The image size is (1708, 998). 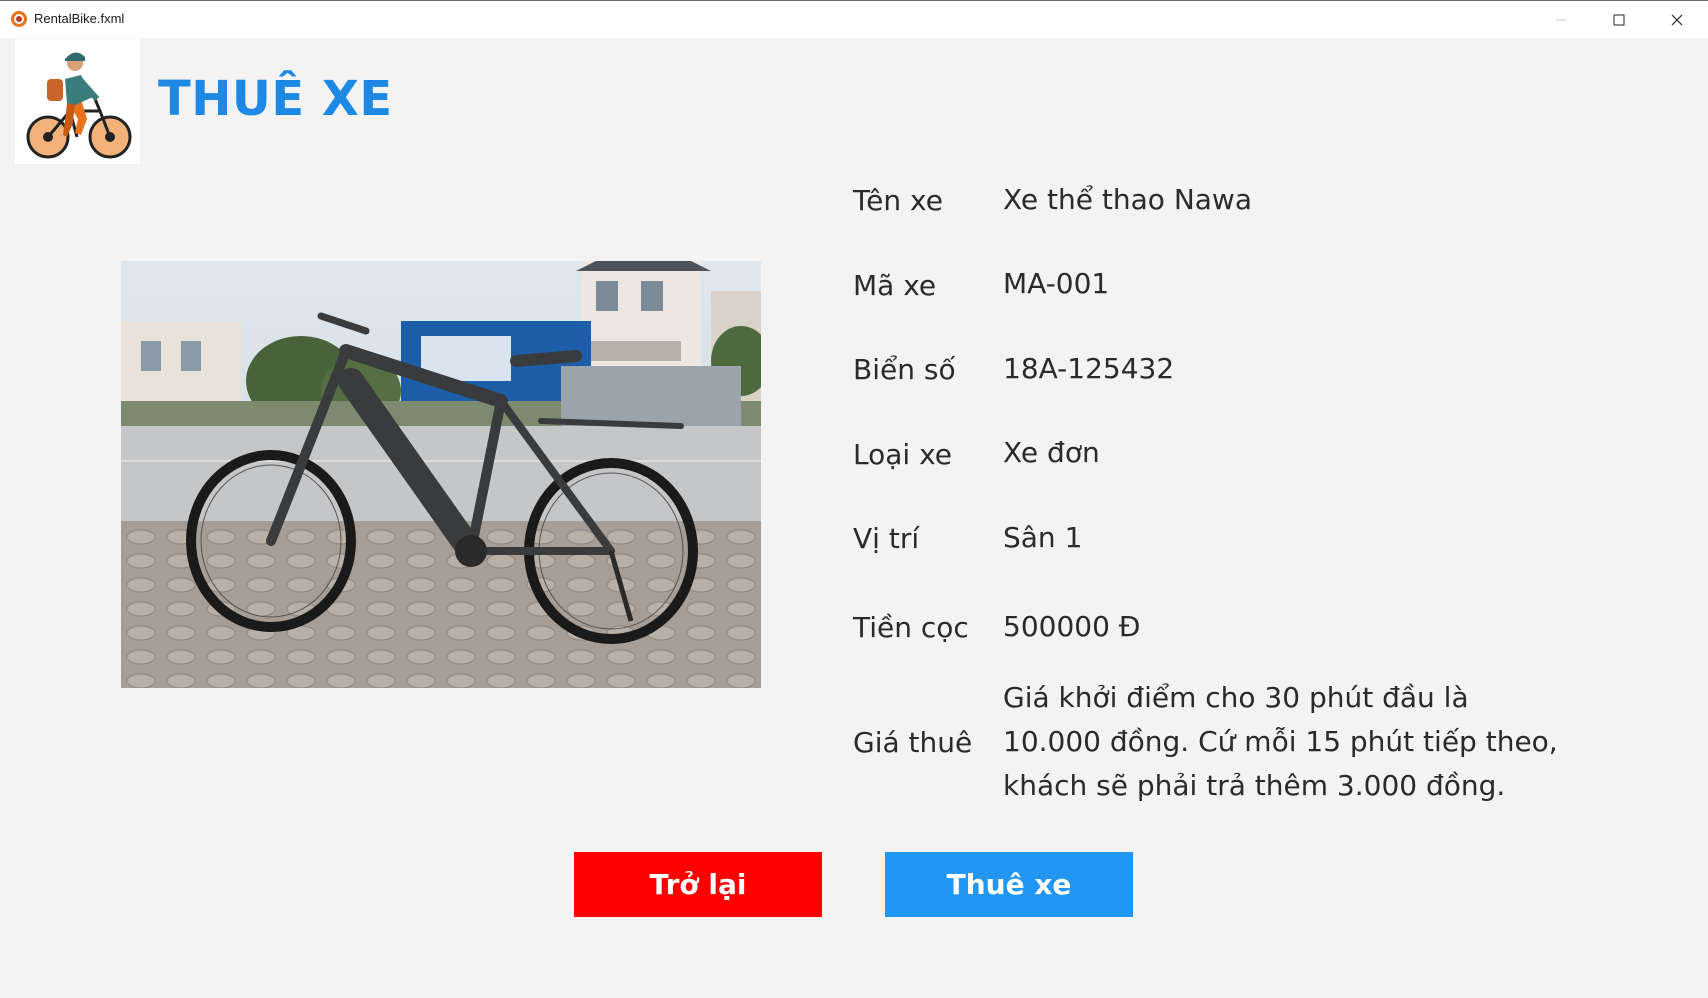 What do you see at coordinates (898, 200) in the screenshot?
I see `detail-label-name: Tên xe` at bounding box center [898, 200].